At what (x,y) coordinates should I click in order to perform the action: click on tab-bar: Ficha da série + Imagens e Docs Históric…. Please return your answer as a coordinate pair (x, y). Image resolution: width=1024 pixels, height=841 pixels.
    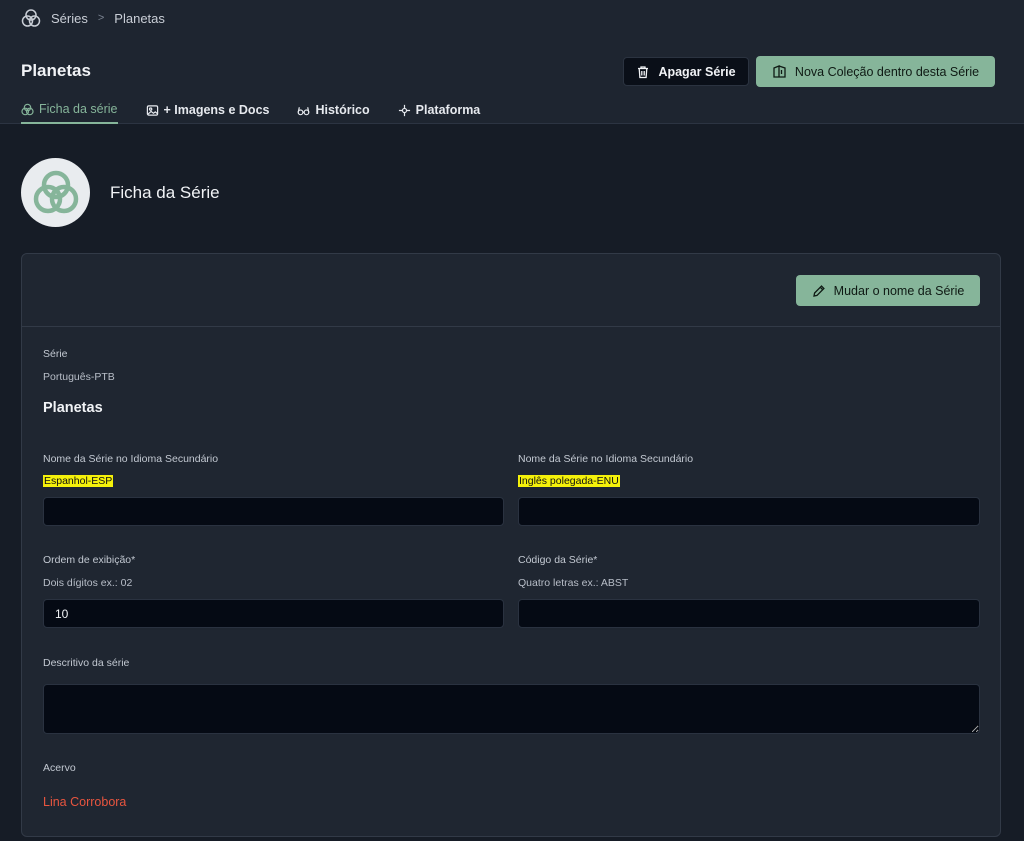
    Looking at the image, I should click on (250, 110).